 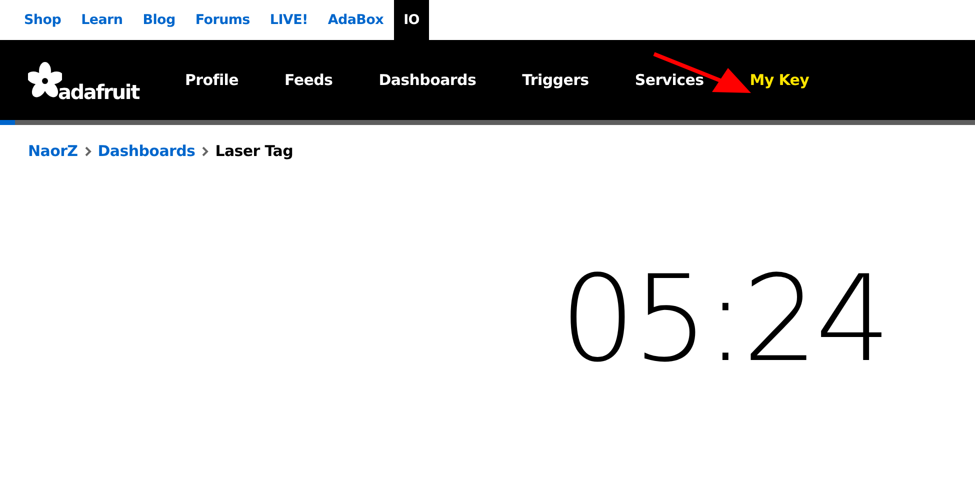 I want to click on nav-link: Dashboards, so click(x=427, y=80).